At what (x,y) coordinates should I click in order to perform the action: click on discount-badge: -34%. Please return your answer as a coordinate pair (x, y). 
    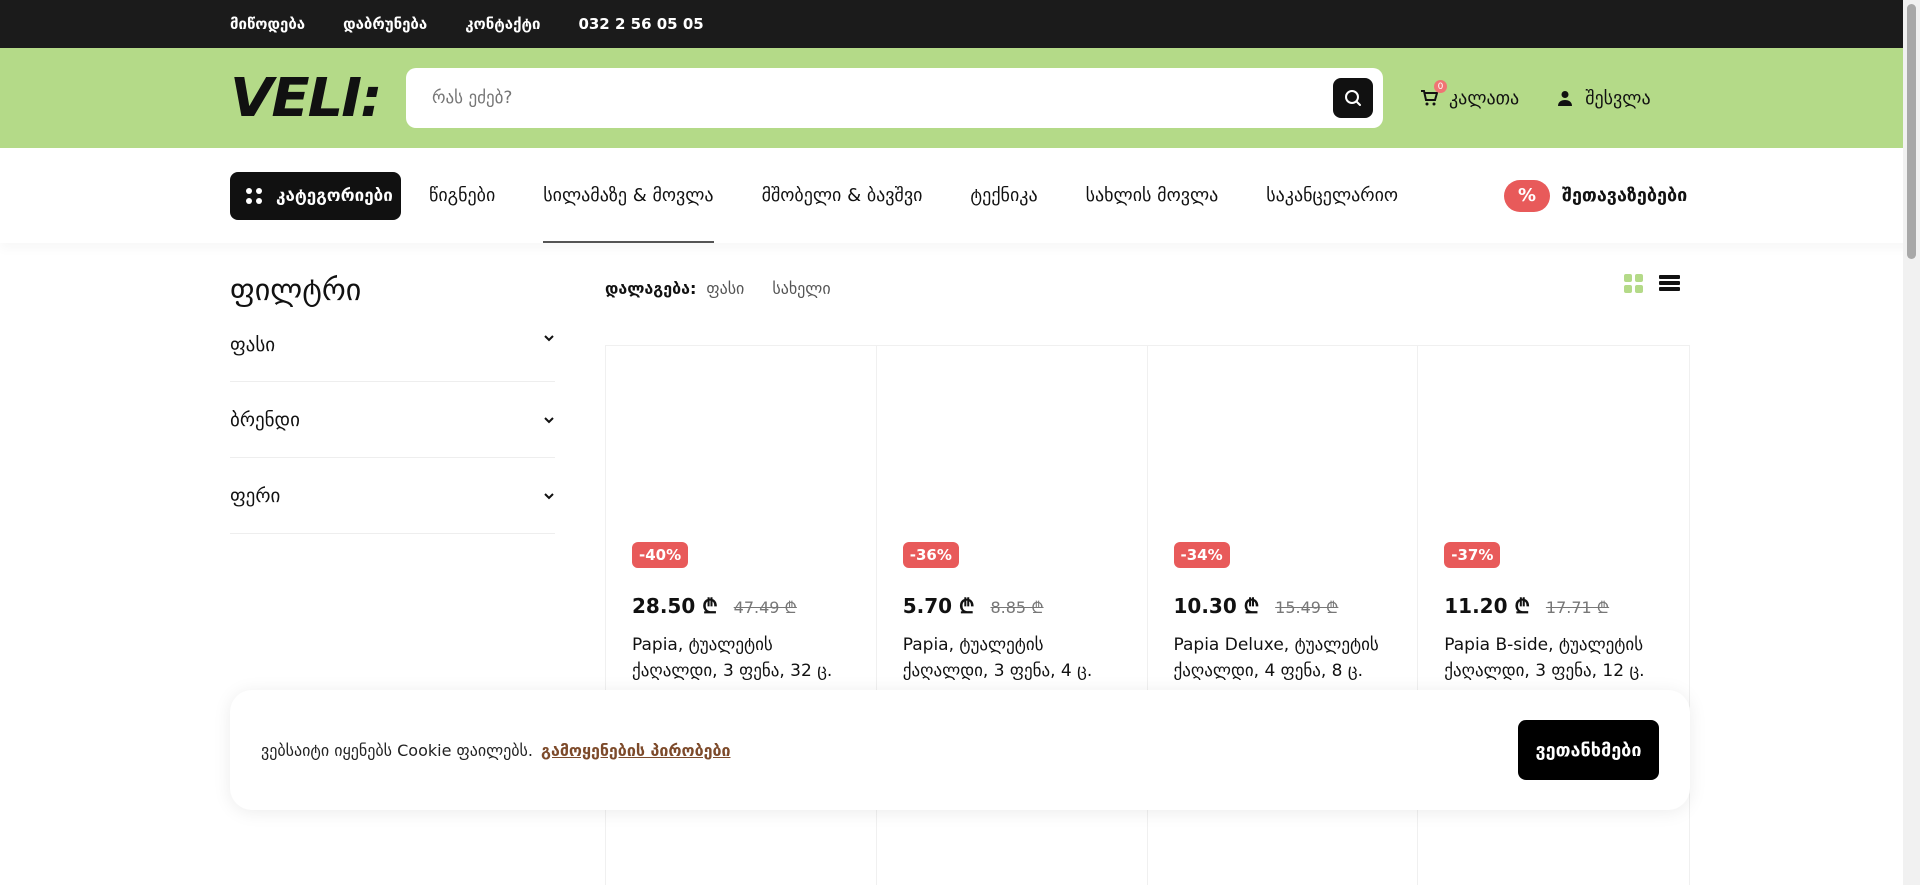
    Looking at the image, I should click on (1201, 555).